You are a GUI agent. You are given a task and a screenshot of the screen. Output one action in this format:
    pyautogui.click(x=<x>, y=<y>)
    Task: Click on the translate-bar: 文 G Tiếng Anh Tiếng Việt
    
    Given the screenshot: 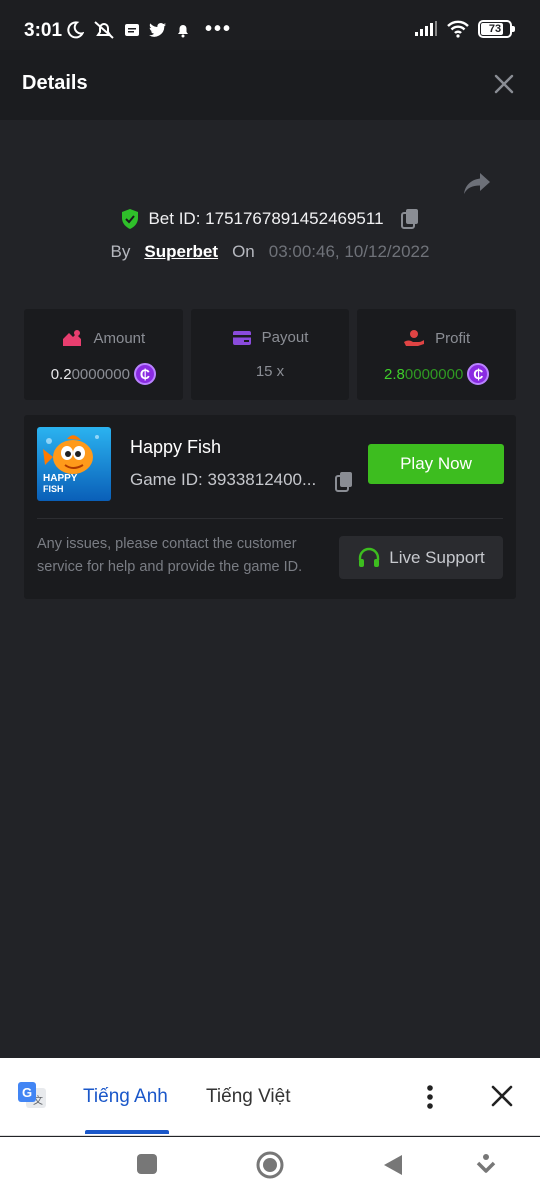 What is the action you would take?
    pyautogui.click(x=270, y=1097)
    